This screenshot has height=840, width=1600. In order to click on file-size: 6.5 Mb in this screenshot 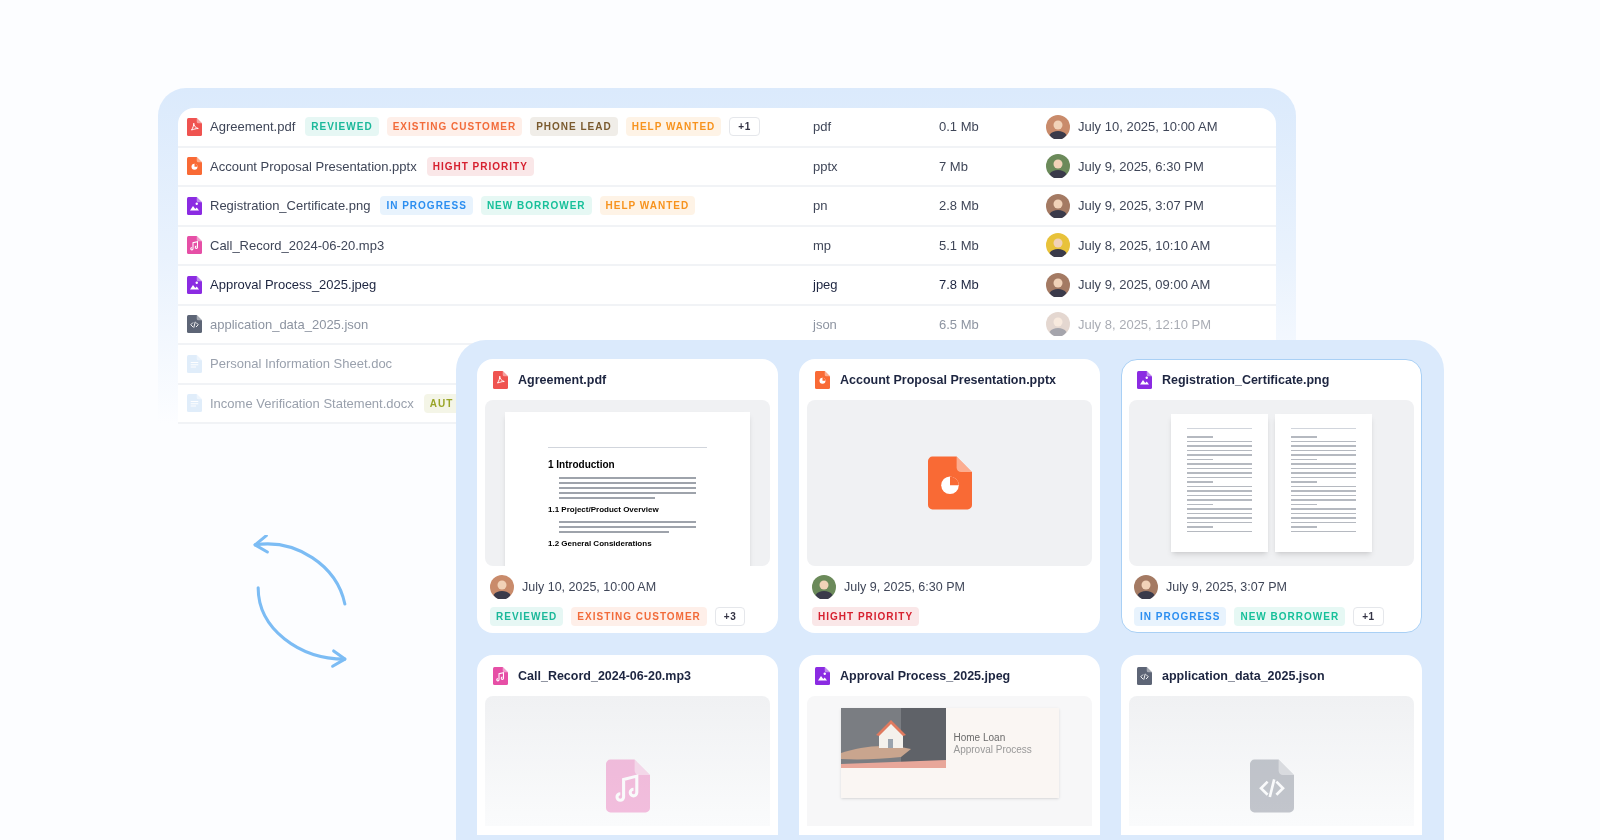, I will do `click(959, 324)`.